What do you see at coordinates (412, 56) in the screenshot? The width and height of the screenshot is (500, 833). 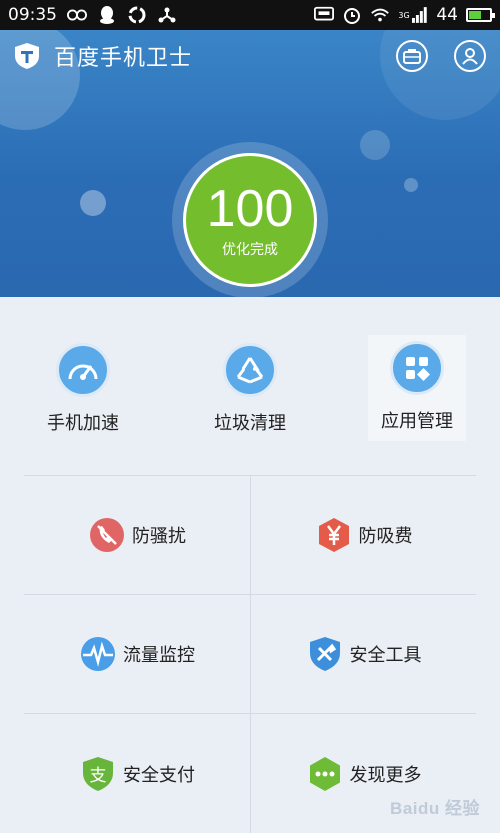 I see `toolbox-icon` at bounding box center [412, 56].